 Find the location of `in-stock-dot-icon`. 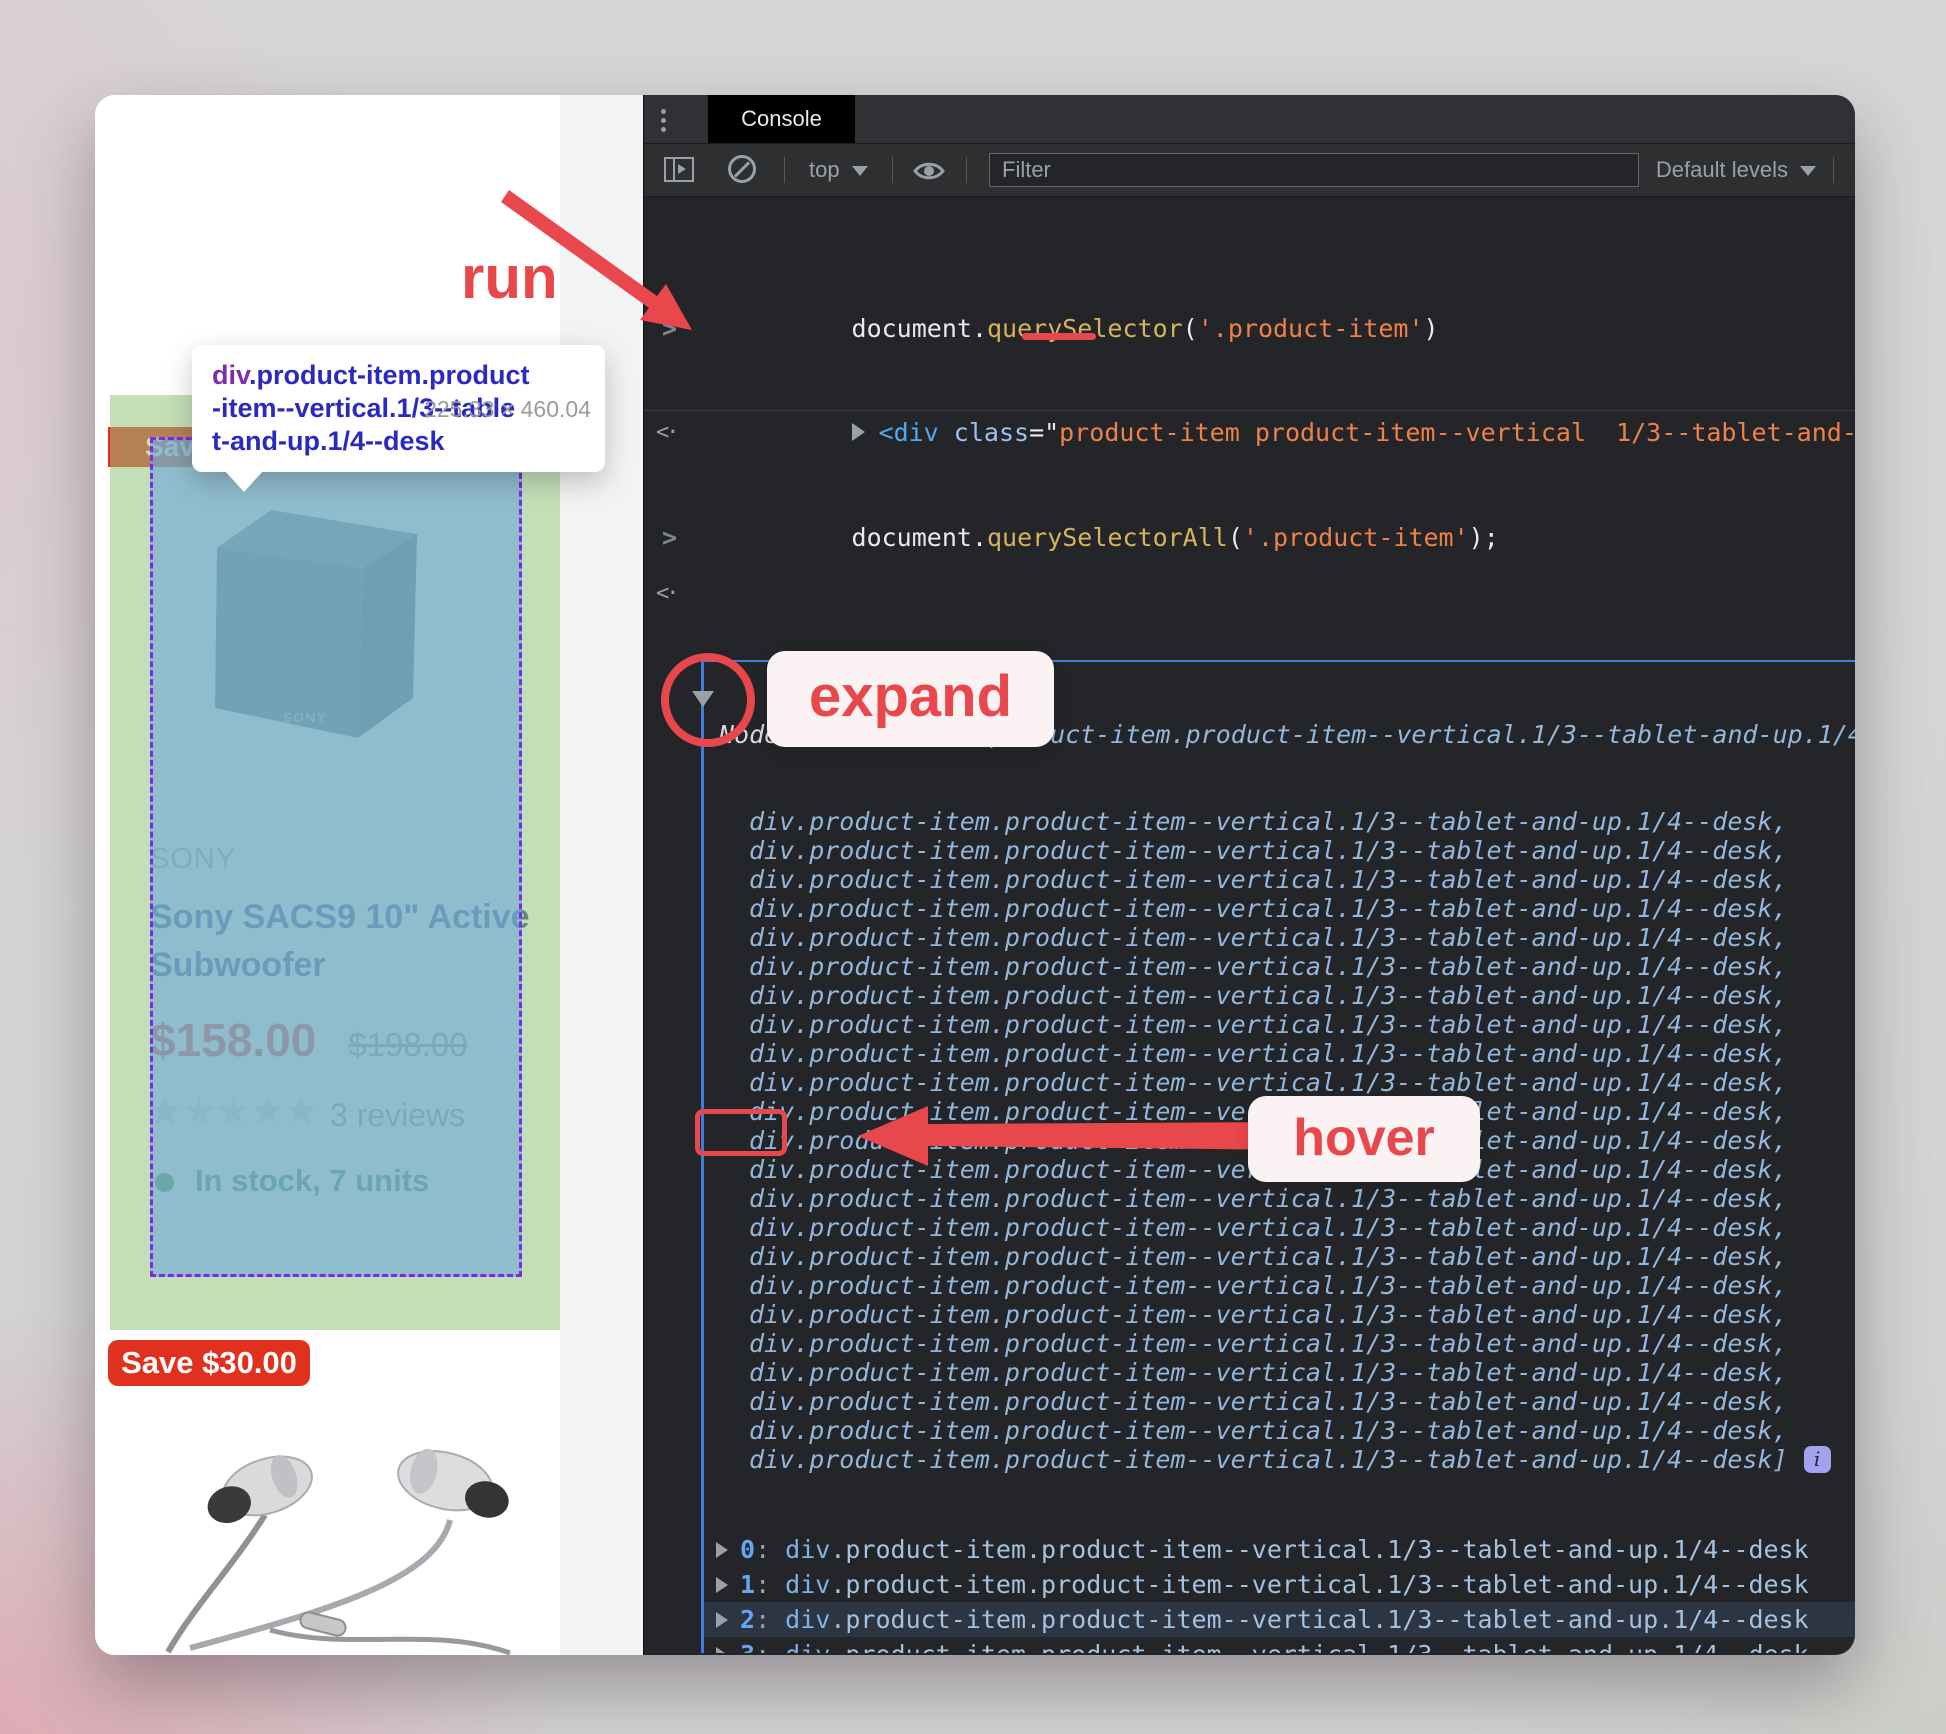

in-stock-dot-icon is located at coordinates (164, 1182).